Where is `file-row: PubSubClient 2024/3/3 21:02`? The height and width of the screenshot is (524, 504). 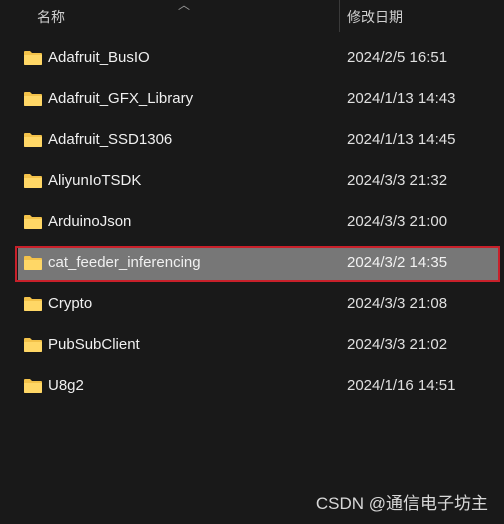 file-row: PubSubClient 2024/3/3 21:02 is located at coordinates (259, 345).